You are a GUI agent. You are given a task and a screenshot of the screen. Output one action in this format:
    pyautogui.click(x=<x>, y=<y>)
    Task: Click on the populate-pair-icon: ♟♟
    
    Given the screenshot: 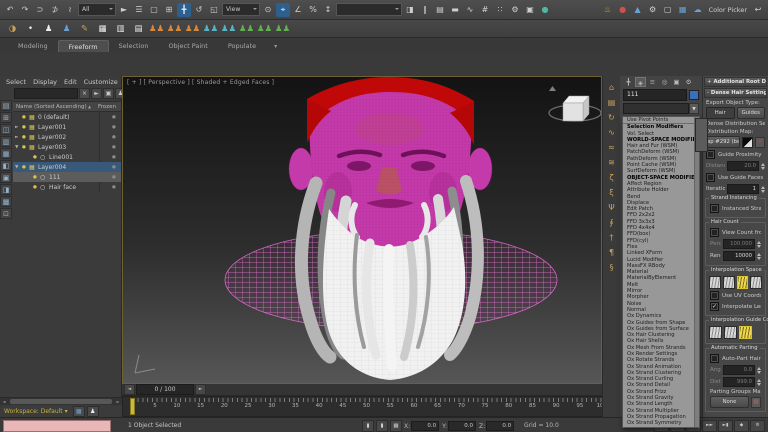 What is the action you would take?
    pyautogui.click(x=210, y=29)
    